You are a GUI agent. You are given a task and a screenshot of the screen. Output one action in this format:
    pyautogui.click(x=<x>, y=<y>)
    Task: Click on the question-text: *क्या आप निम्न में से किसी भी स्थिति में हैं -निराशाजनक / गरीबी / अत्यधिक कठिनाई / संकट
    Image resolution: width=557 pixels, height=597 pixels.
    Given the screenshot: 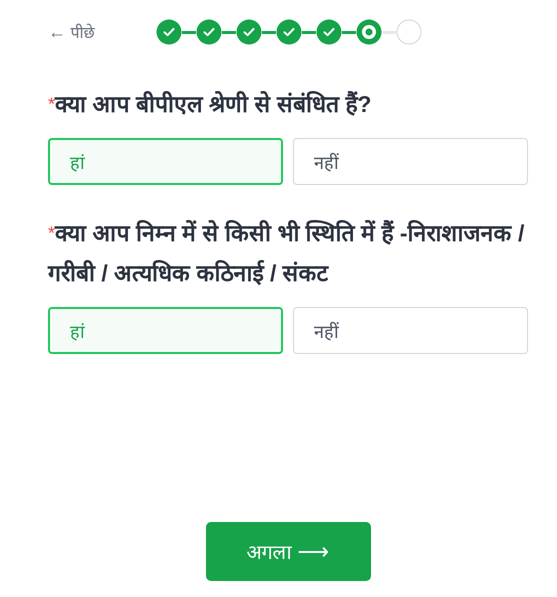 What is the action you would take?
    pyautogui.click(x=287, y=253)
    